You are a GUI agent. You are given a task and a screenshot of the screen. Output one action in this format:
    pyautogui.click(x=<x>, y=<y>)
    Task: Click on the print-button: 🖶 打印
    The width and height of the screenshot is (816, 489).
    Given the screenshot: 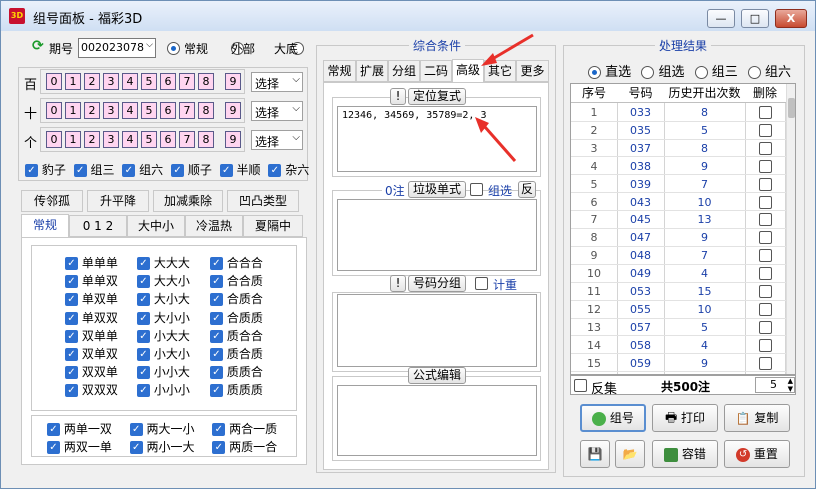 What is the action you would take?
    pyautogui.click(x=685, y=418)
    